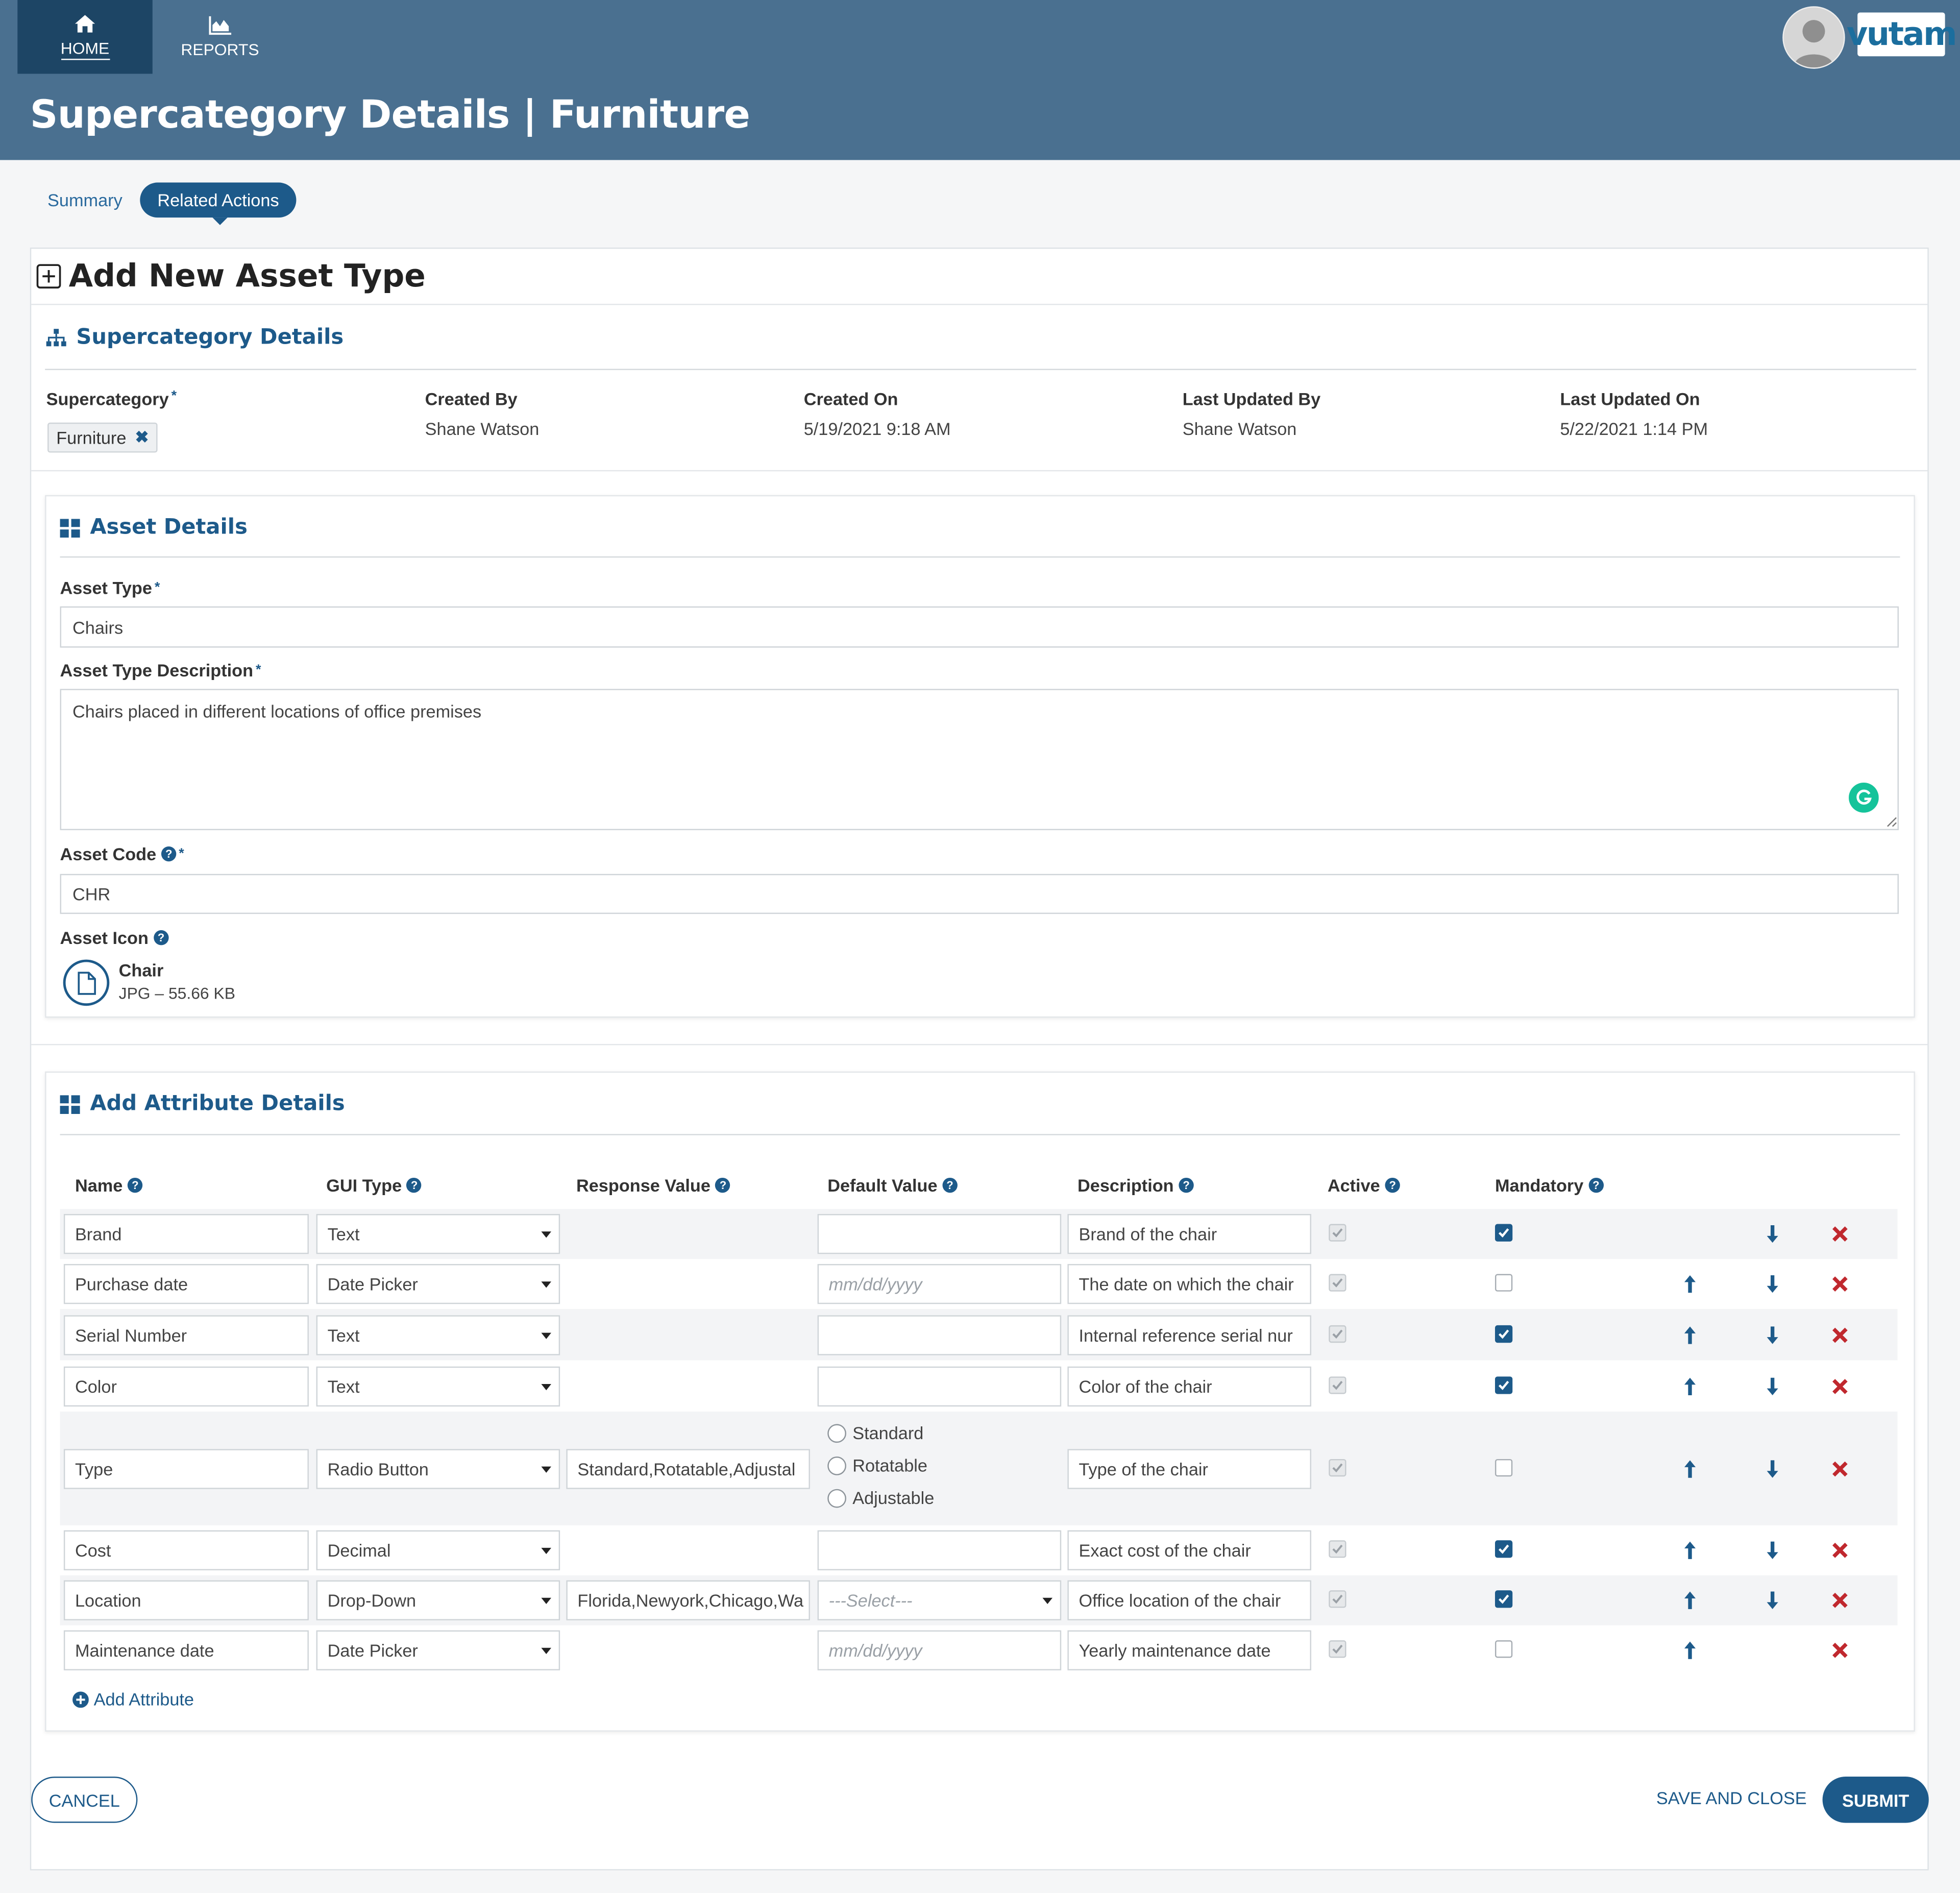  Describe the element at coordinates (218, 203) in the screenshot. I see `tab-related-actions: Related Actions` at that location.